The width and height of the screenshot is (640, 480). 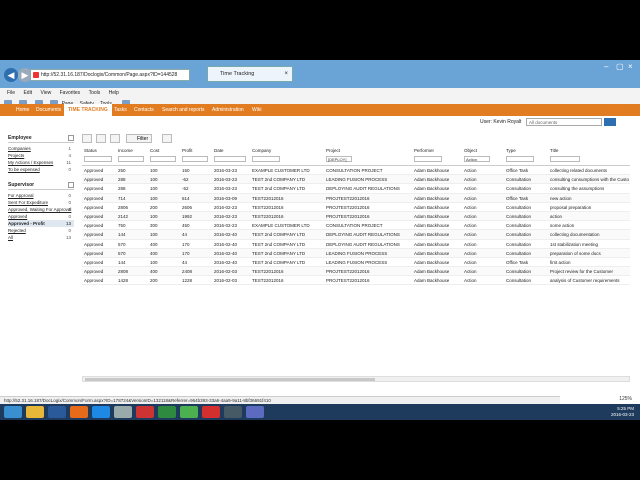 I want to click on cost-filter-input, so click(x=163, y=159).